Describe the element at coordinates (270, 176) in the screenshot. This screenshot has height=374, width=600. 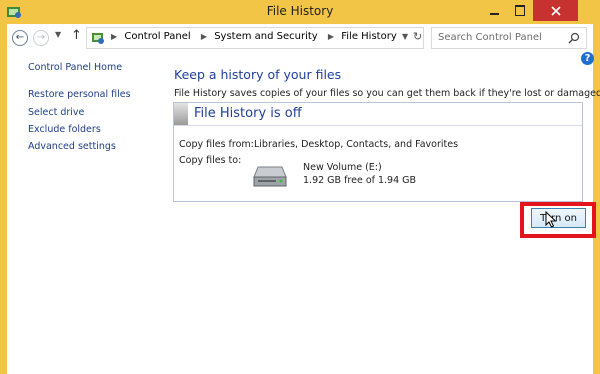
I see `hard-drive-icon` at that location.